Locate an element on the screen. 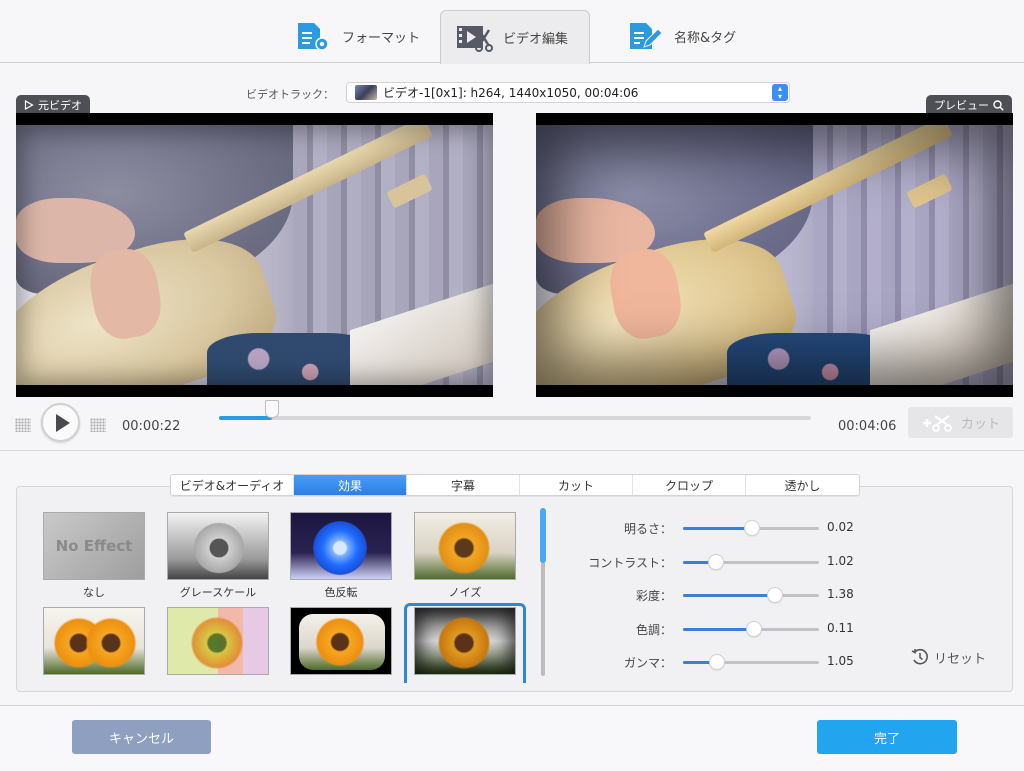  saturation-slider-row: 彩度： 1.38 is located at coordinates (715, 595).